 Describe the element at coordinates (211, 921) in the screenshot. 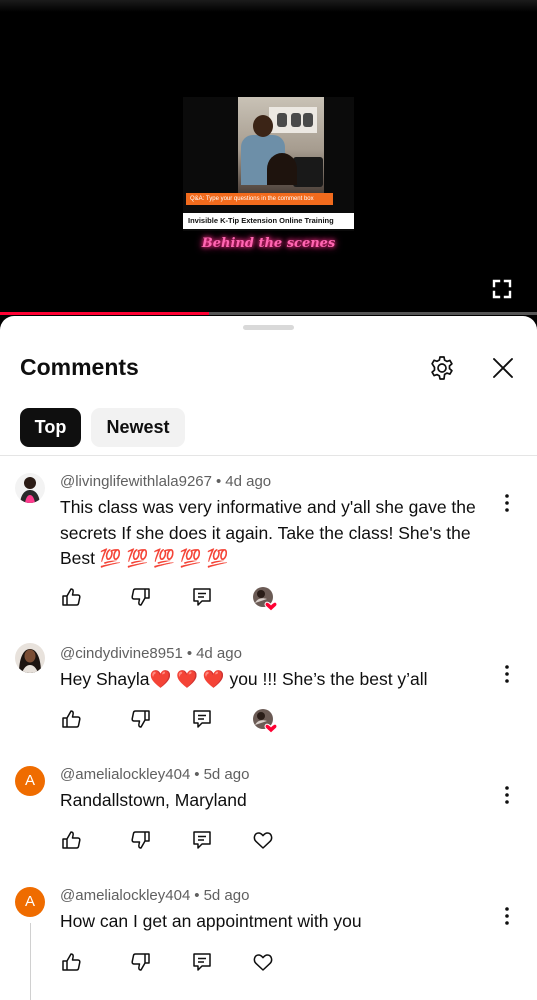

I see `comment-text: How can I get an appointment with you` at that location.